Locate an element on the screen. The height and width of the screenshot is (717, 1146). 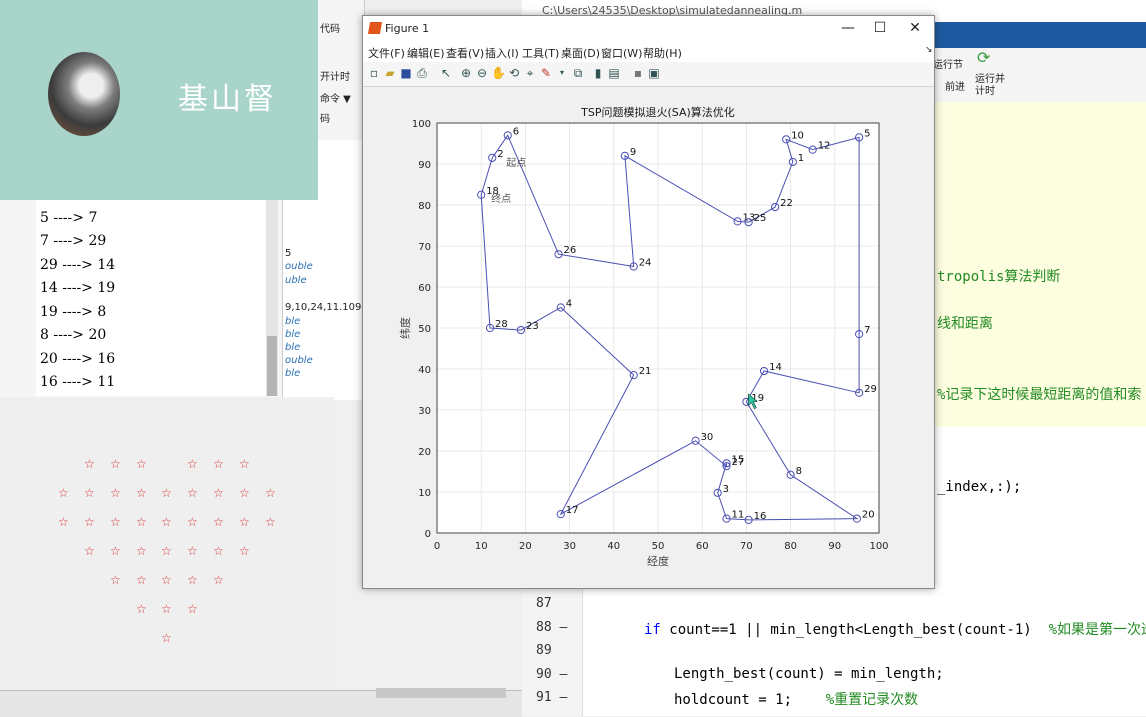
avatar is located at coordinates (84, 94).